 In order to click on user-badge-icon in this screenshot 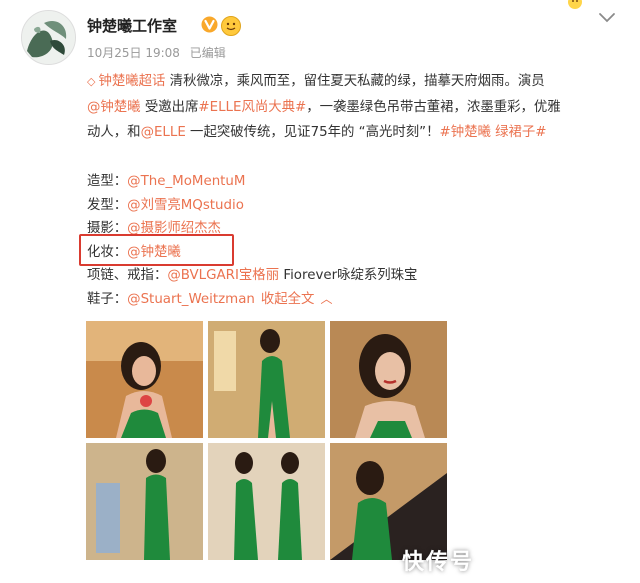, I will do `click(231, 26)`.